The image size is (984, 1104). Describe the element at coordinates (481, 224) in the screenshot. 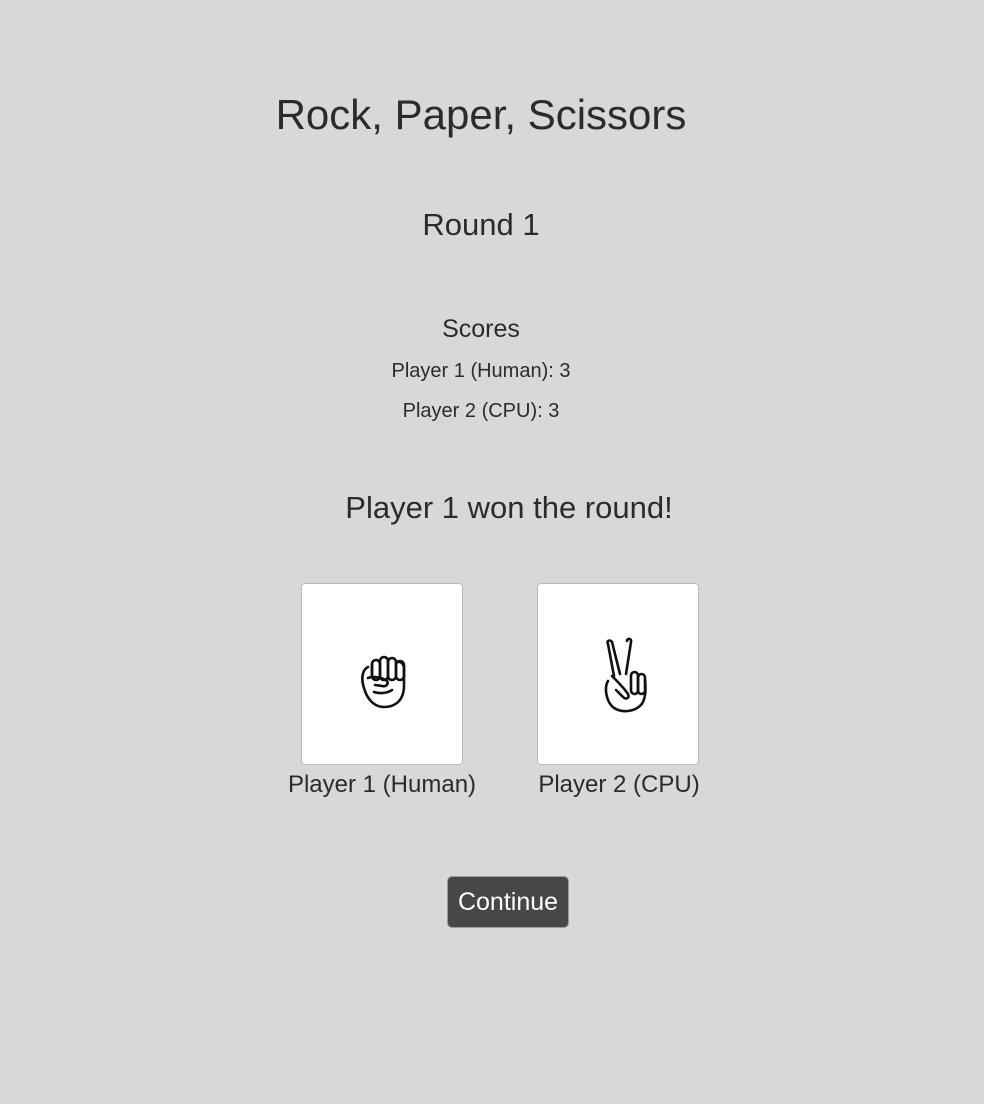

I see `round-label: Round 1` at that location.